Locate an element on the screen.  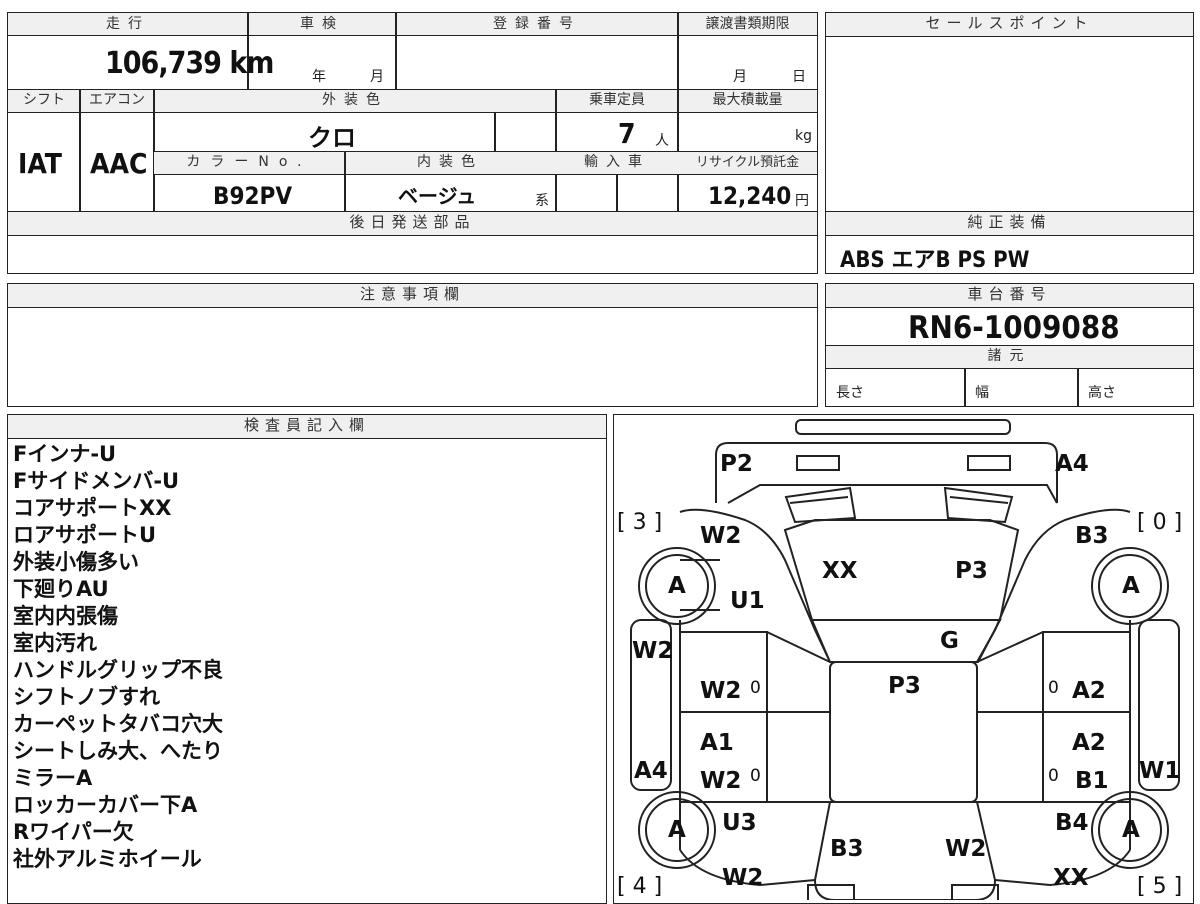
remark-line: シートしみ大、へたり is located at coordinates (118, 751).